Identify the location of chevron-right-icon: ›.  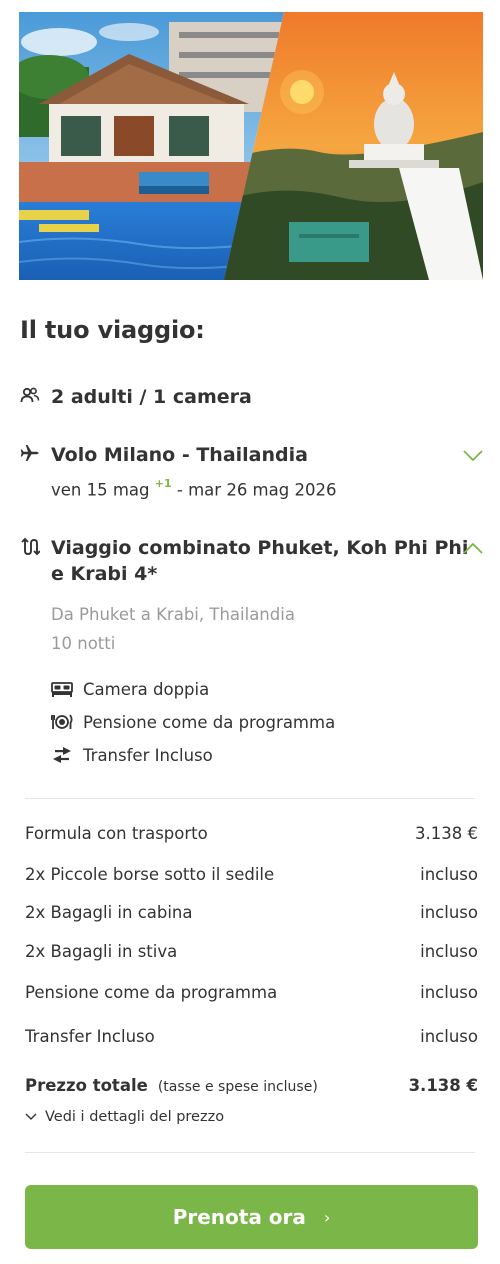
(327, 1217).